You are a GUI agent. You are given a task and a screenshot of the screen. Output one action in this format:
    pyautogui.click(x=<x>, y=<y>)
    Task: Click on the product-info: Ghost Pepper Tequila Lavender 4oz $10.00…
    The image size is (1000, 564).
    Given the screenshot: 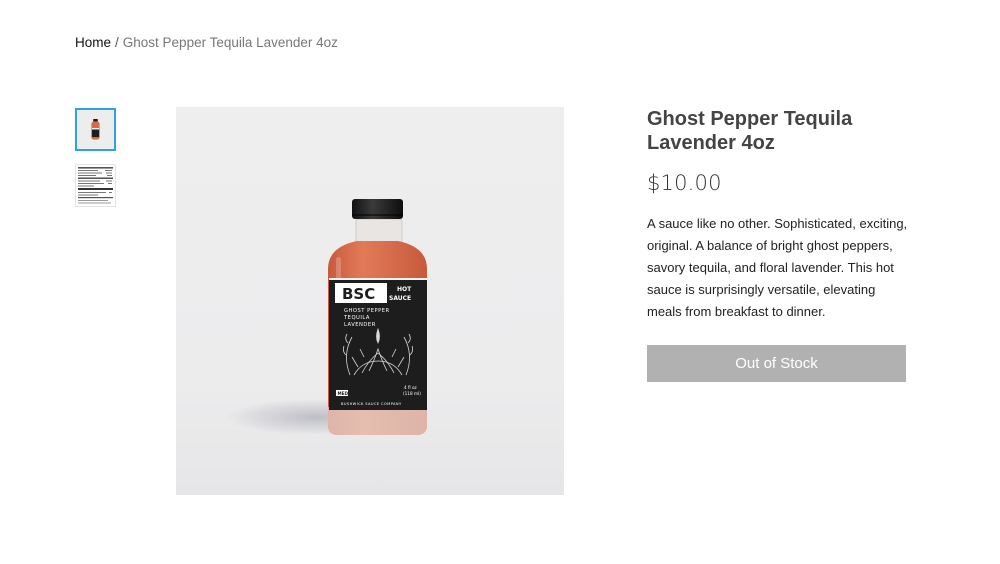 What is the action you would take?
    pyautogui.click(x=777, y=244)
    